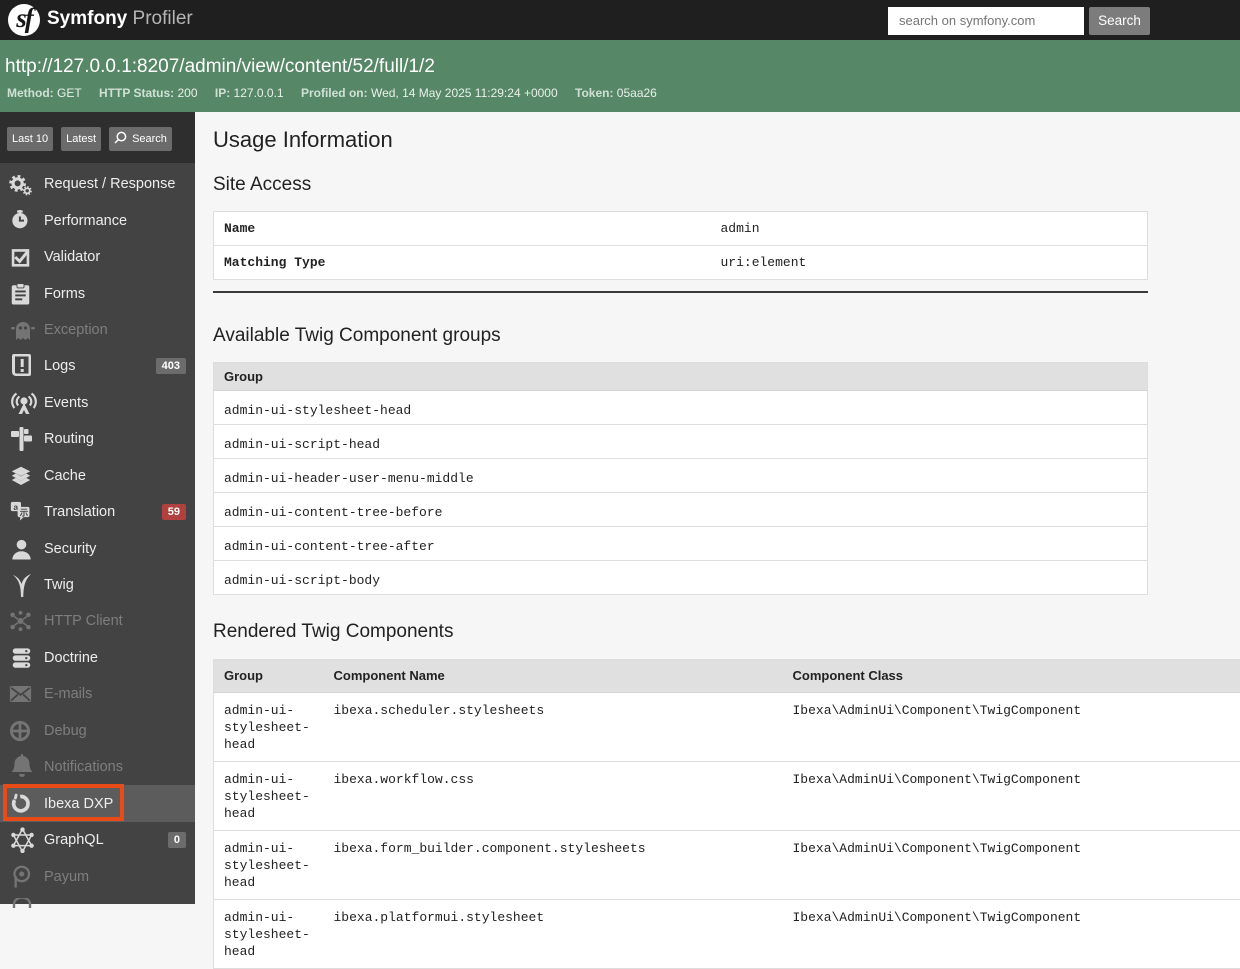  I want to click on svg-text: 示, so click(24, 513).